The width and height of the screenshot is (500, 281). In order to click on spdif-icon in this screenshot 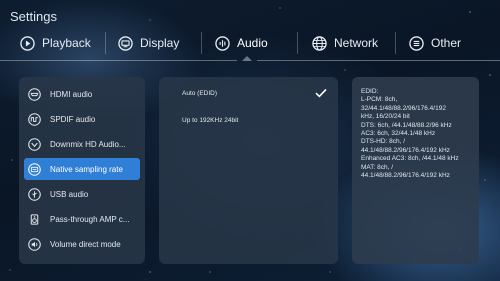, I will do `click(34, 119)`.